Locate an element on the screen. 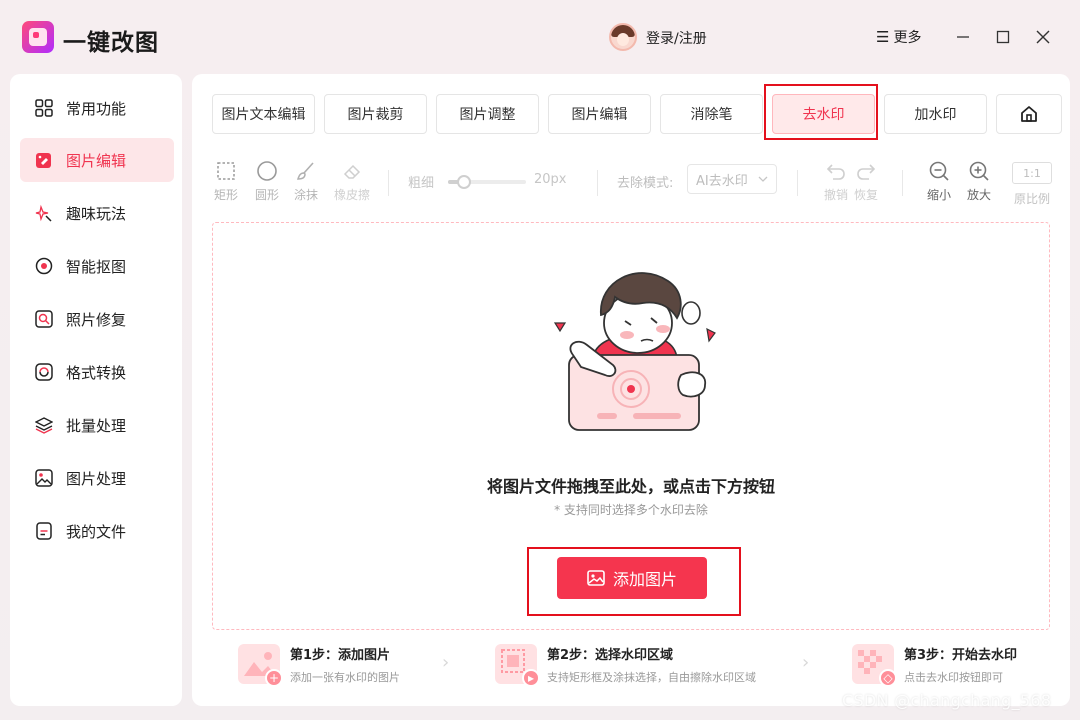 The image size is (1080, 720). app-logo-icon is located at coordinates (38, 37).